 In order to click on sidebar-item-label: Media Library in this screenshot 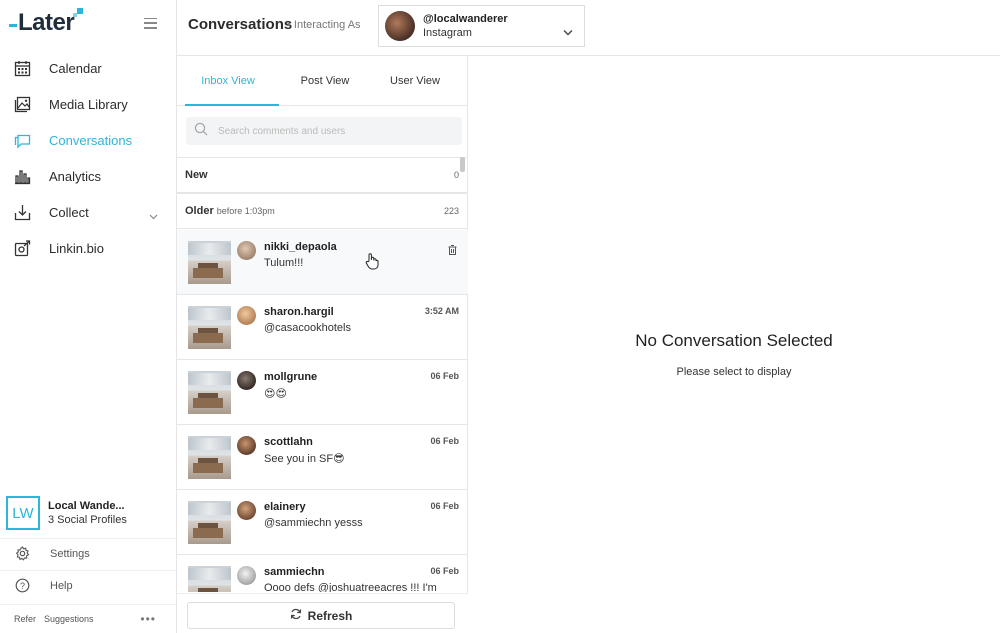, I will do `click(88, 104)`.